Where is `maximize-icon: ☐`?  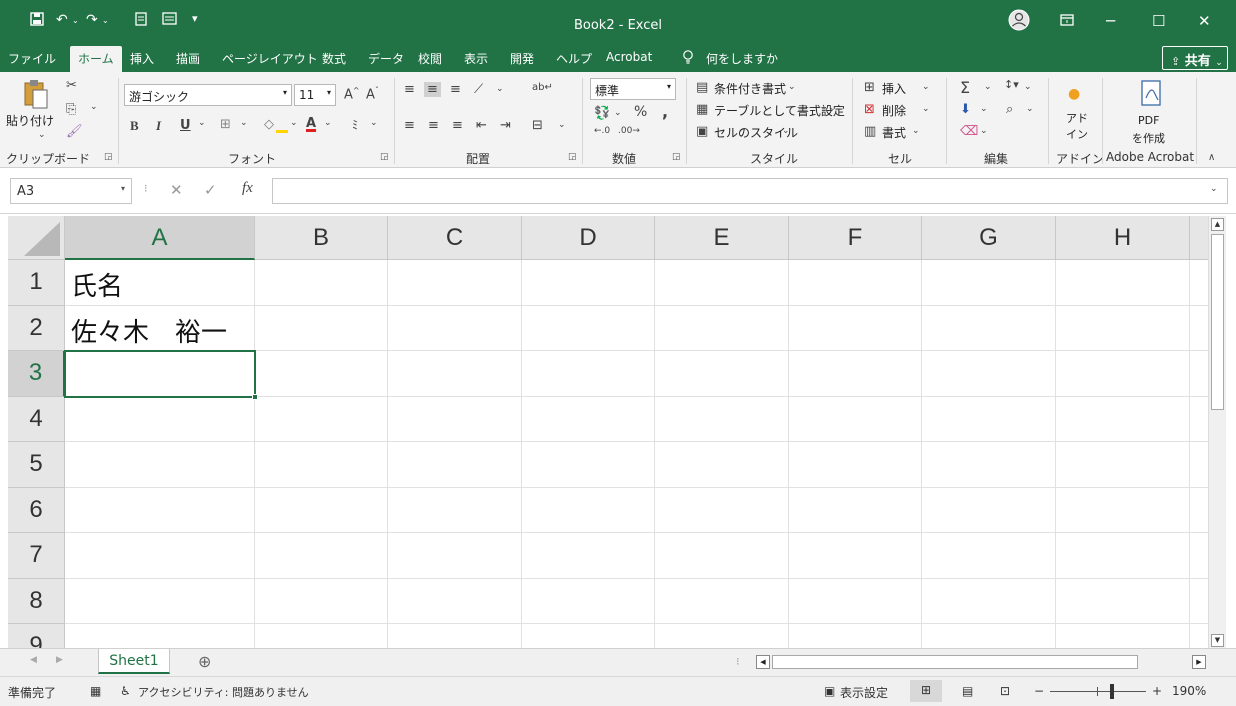
maximize-icon: ☐ is located at coordinates (1158, 21).